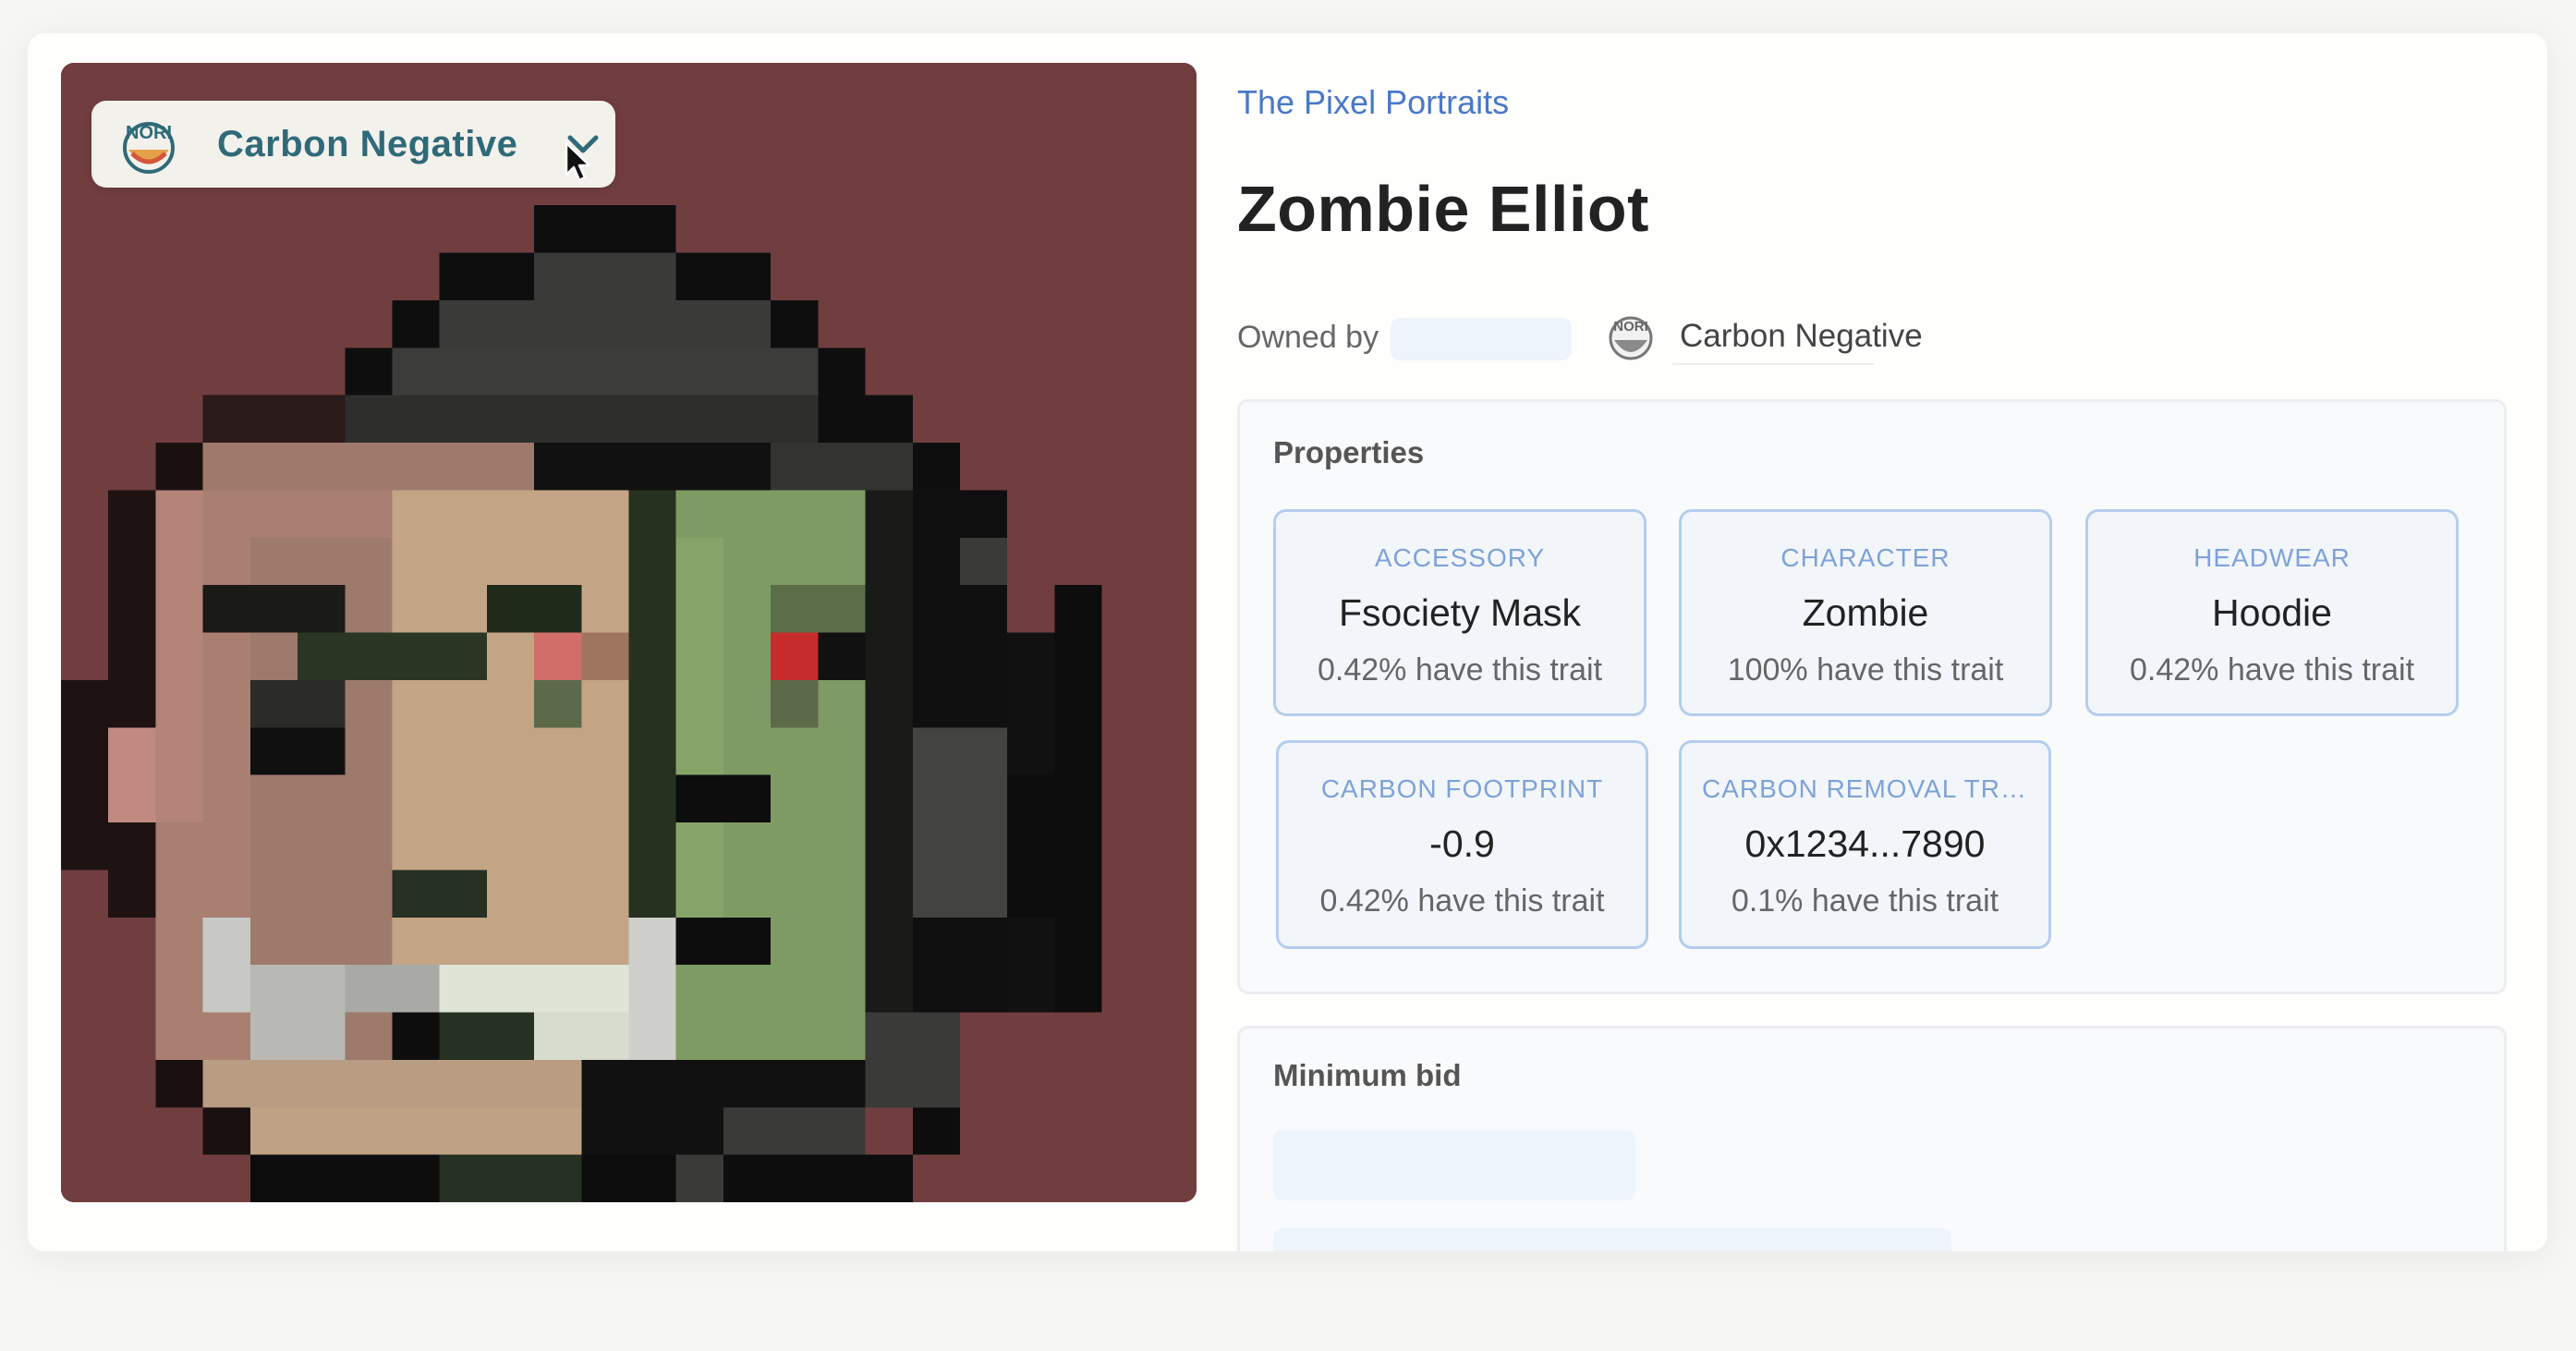 The width and height of the screenshot is (2576, 1351). Describe the element at coordinates (1865, 901) in the screenshot. I see `trait-rarity: 0.1% have this trait` at that location.